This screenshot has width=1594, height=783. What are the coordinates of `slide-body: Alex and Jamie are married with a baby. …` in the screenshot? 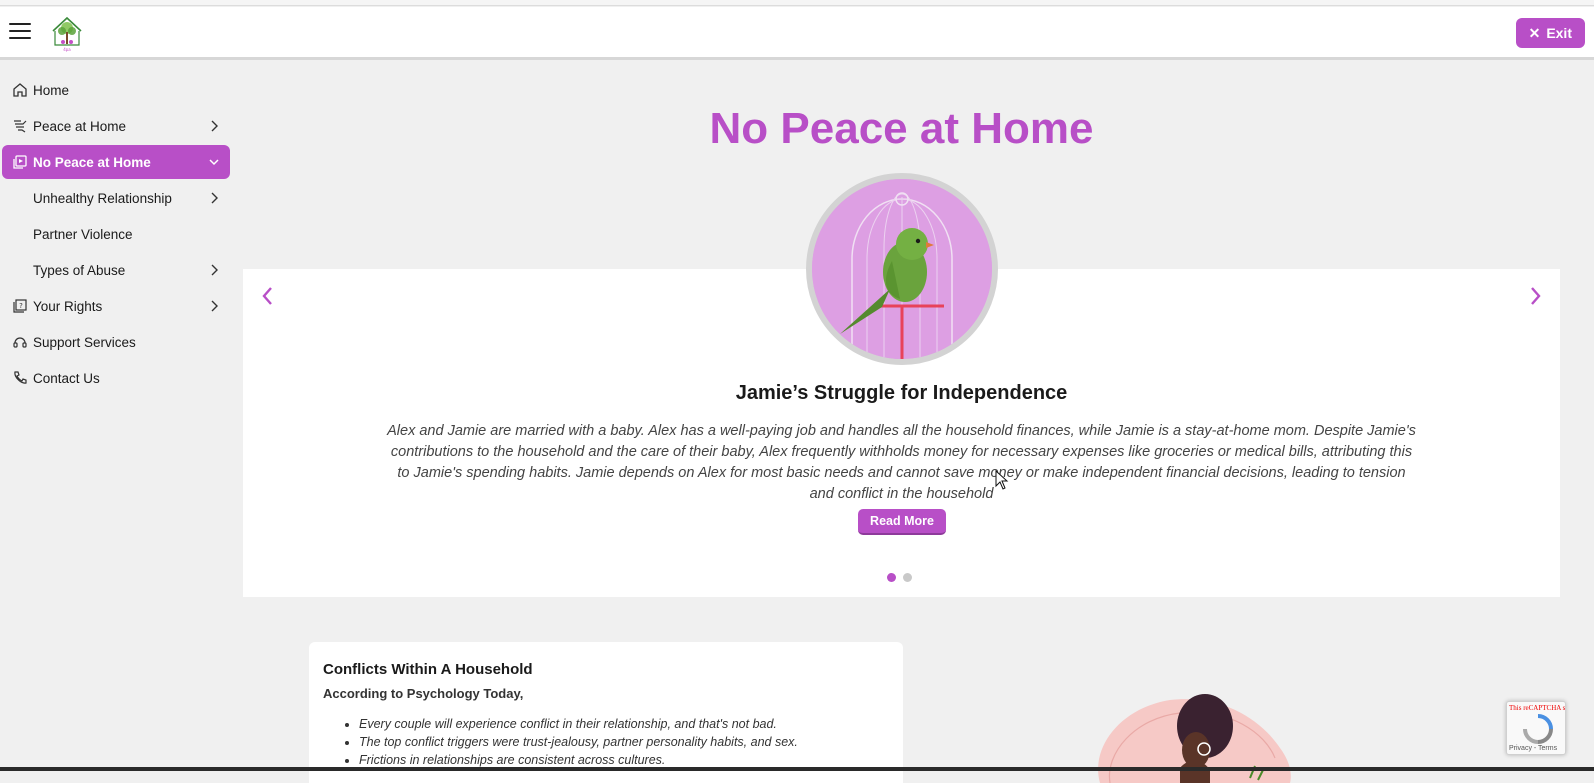 It's located at (901, 462).